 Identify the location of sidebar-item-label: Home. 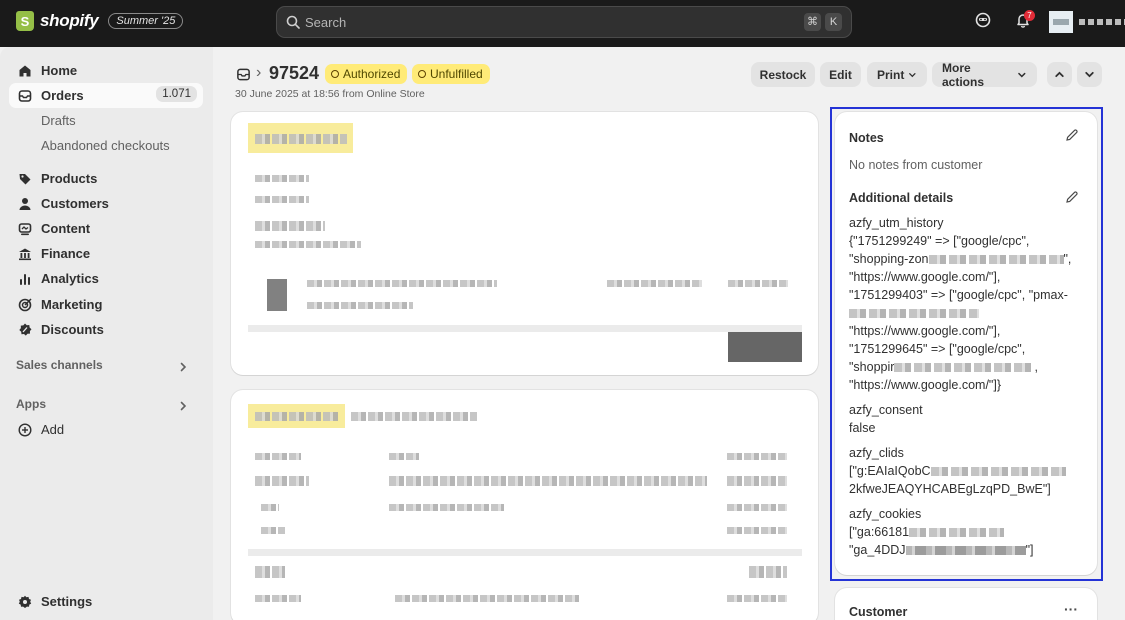
(59, 70).